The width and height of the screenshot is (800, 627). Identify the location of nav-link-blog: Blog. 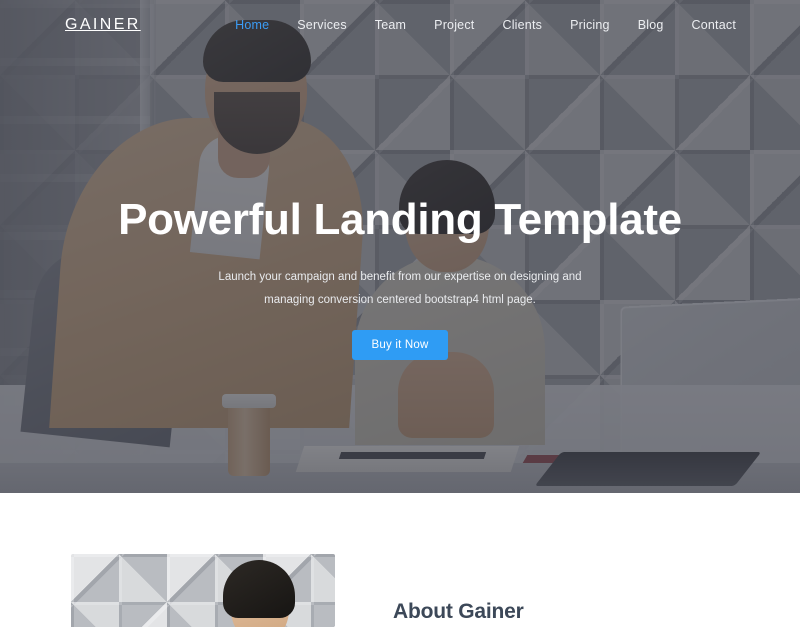
(651, 25).